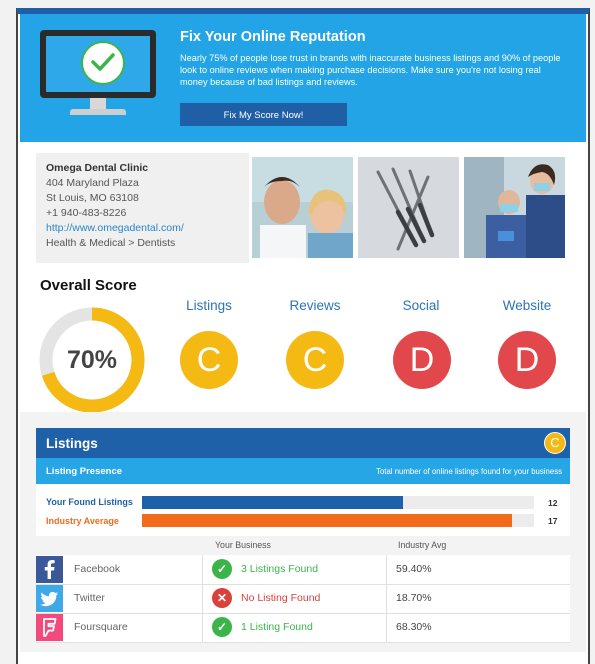  Describe the element at coordinates (422, 545) in the screenshot. I see `column-header-industry-avg: Industry Avg` at that location.